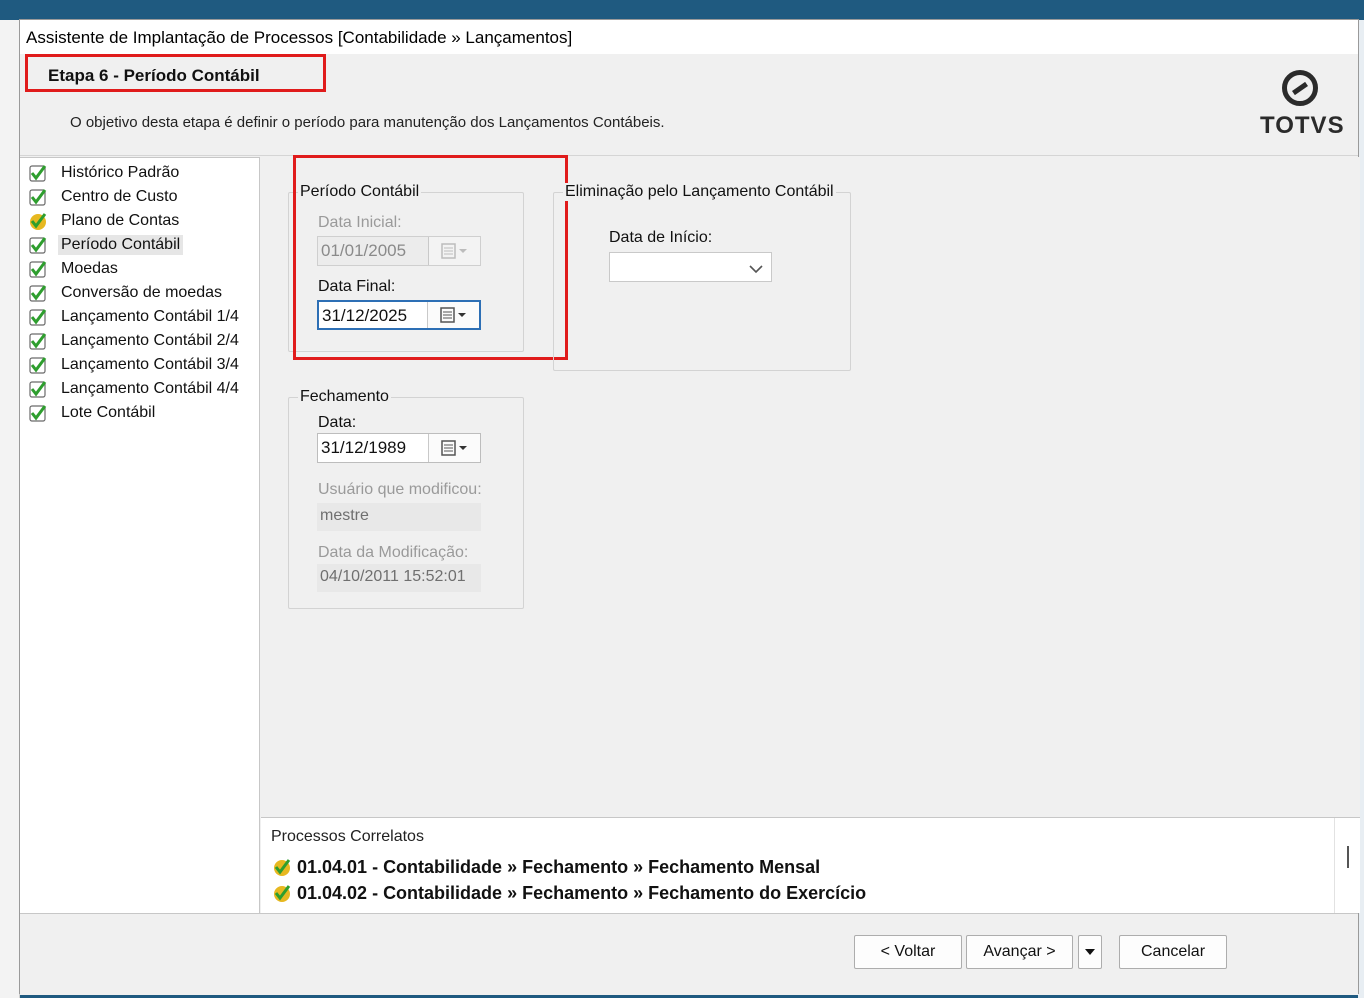 This screenshot has width=1364, height=998. Describe the element at coordinates (689, 954) in the screenshot. I see `wizard-footer: < Voltar Avançar > Cancelar` at that location.